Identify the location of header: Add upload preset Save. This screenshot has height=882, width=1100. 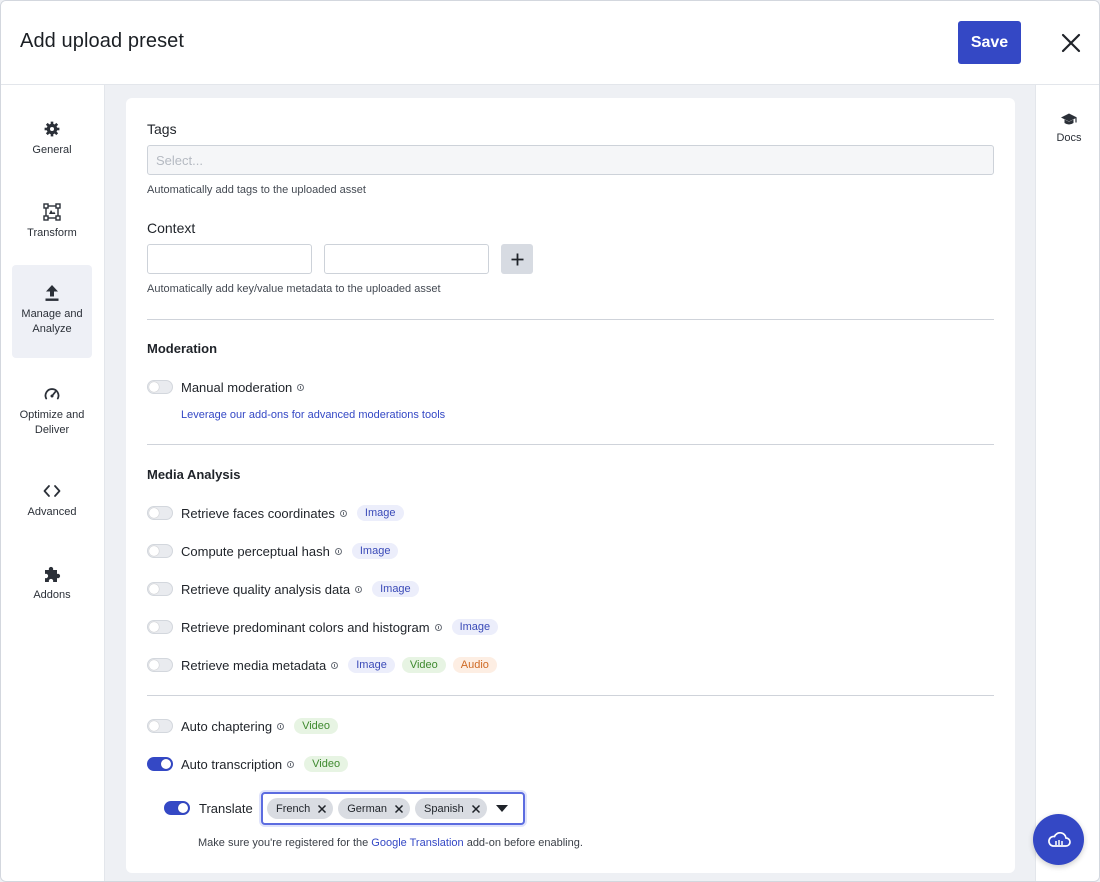
(550, 43).